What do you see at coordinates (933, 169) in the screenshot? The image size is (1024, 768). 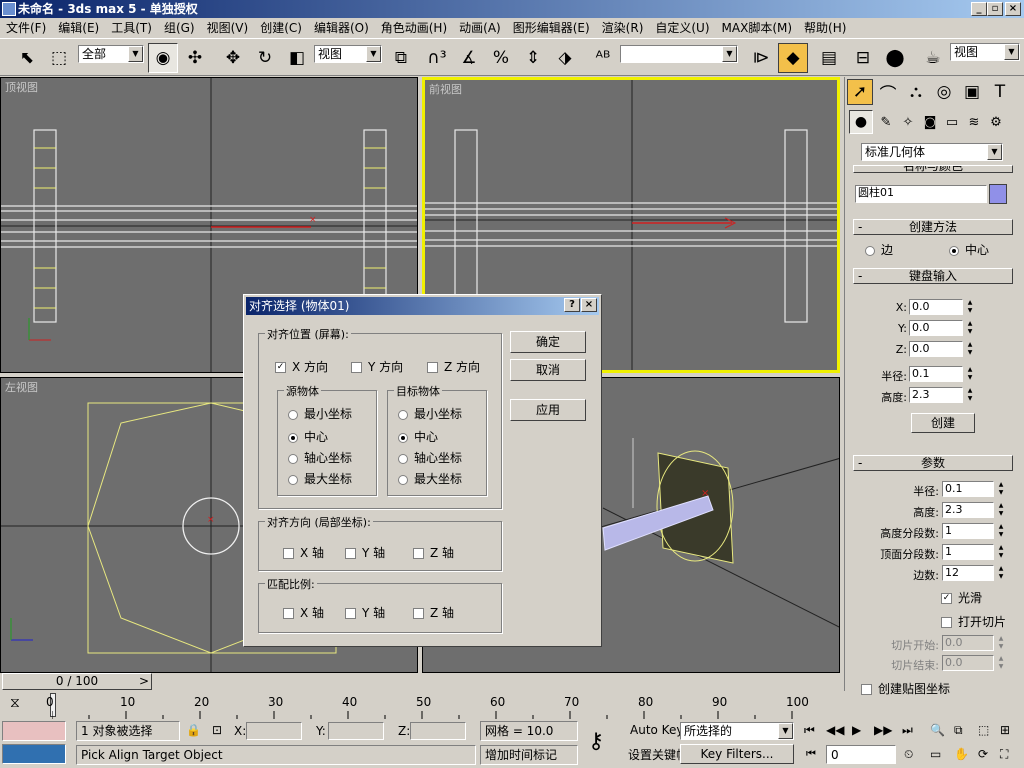 I see `name-color-rollout: 名称与颜色` at bounding box center [933, 169].